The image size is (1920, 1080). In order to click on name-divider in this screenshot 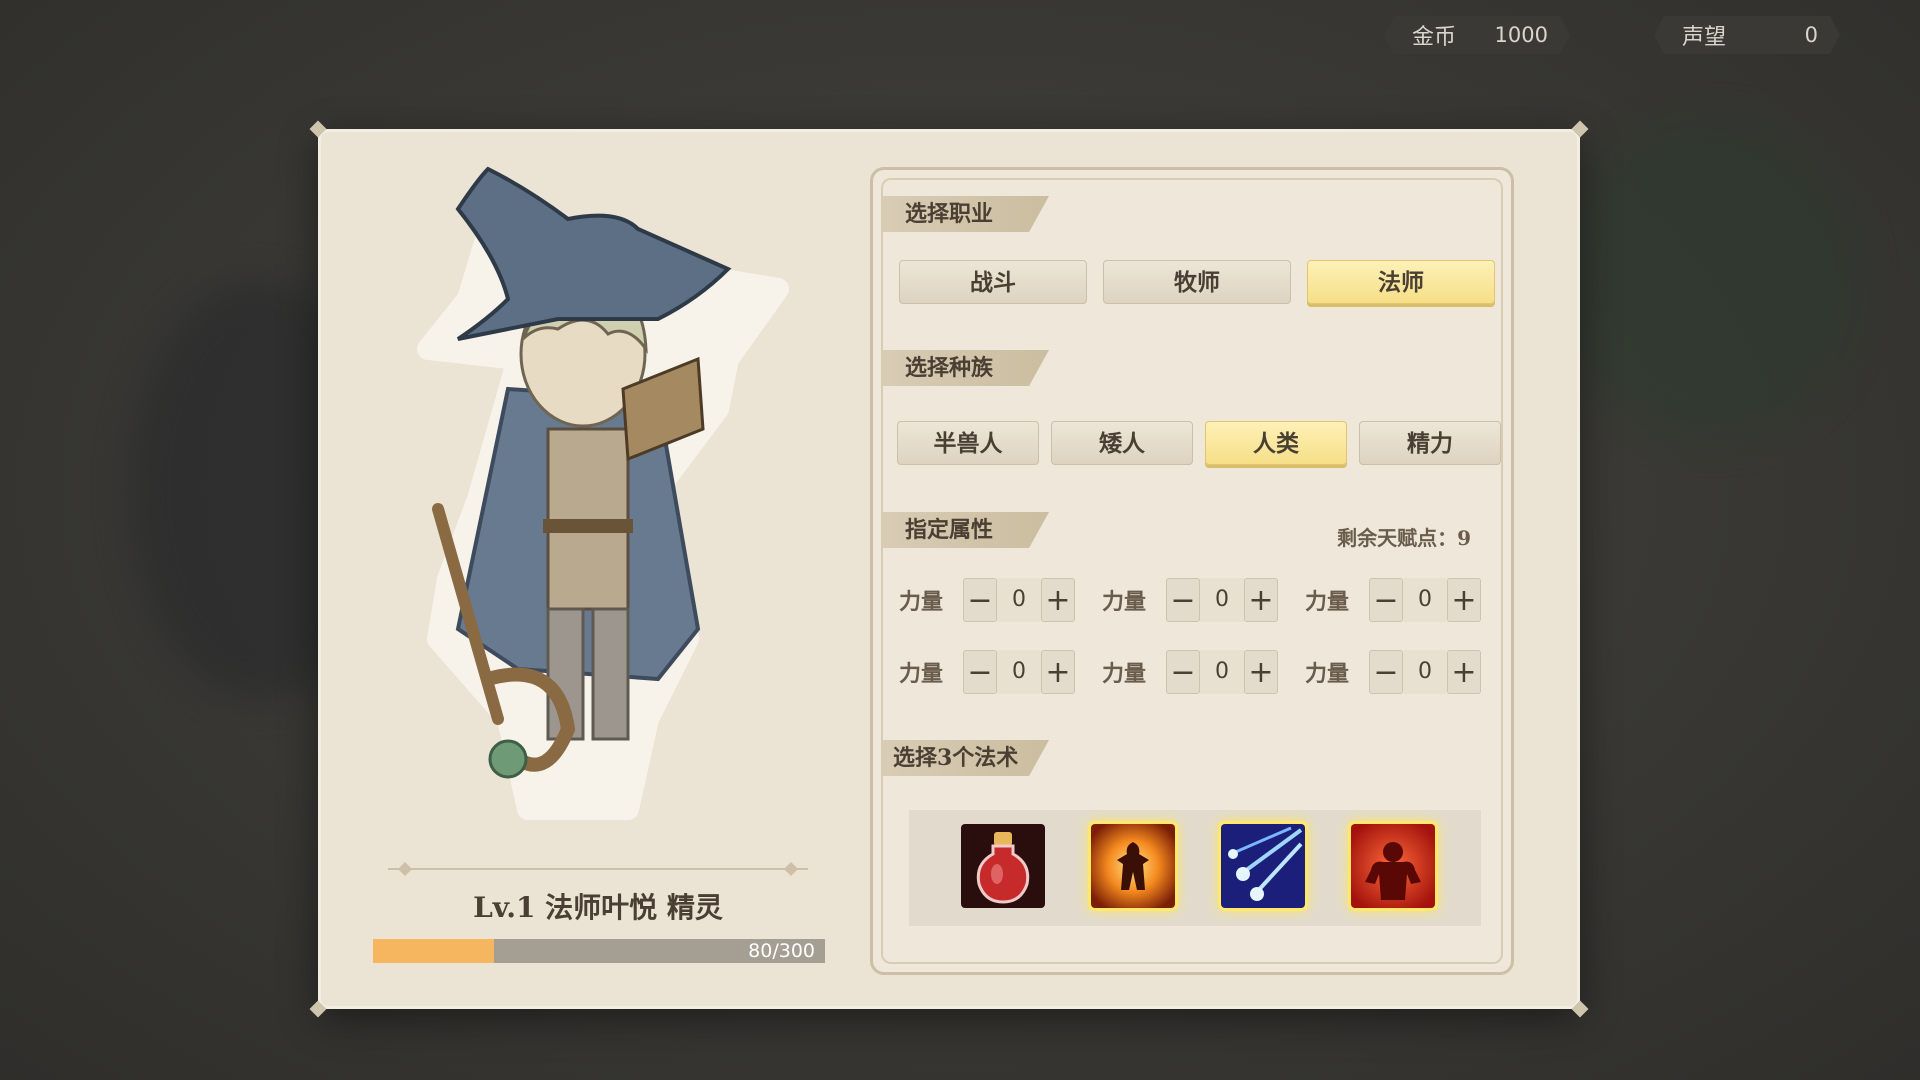, I will do `click(598, 869)`.